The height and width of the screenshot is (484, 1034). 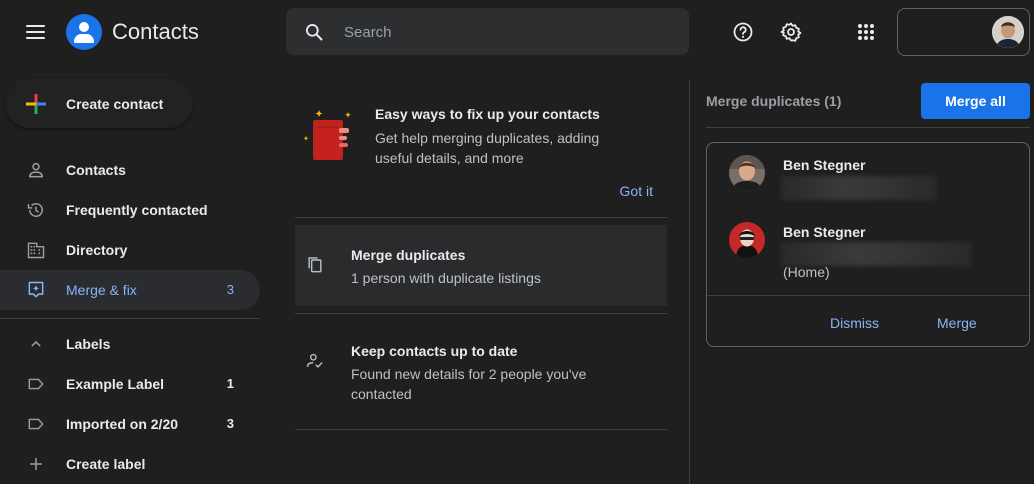 I want to click on address-book-illustration-icon, so click(x=327, y=135).